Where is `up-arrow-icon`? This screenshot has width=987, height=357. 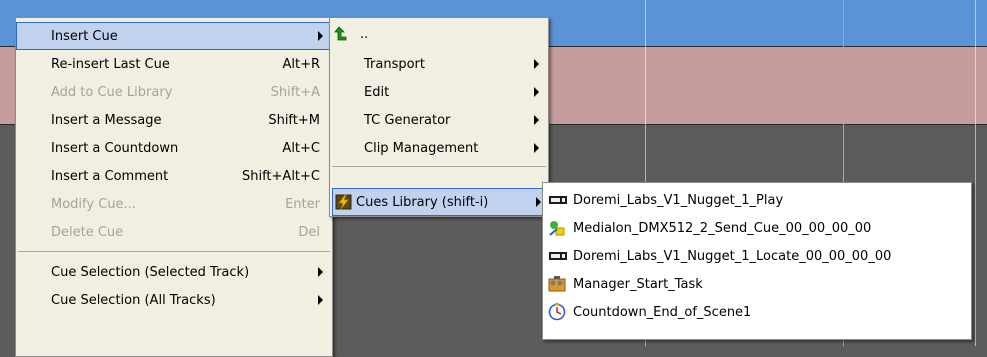
up-arrow-icon is located at coordinates (340, 33).